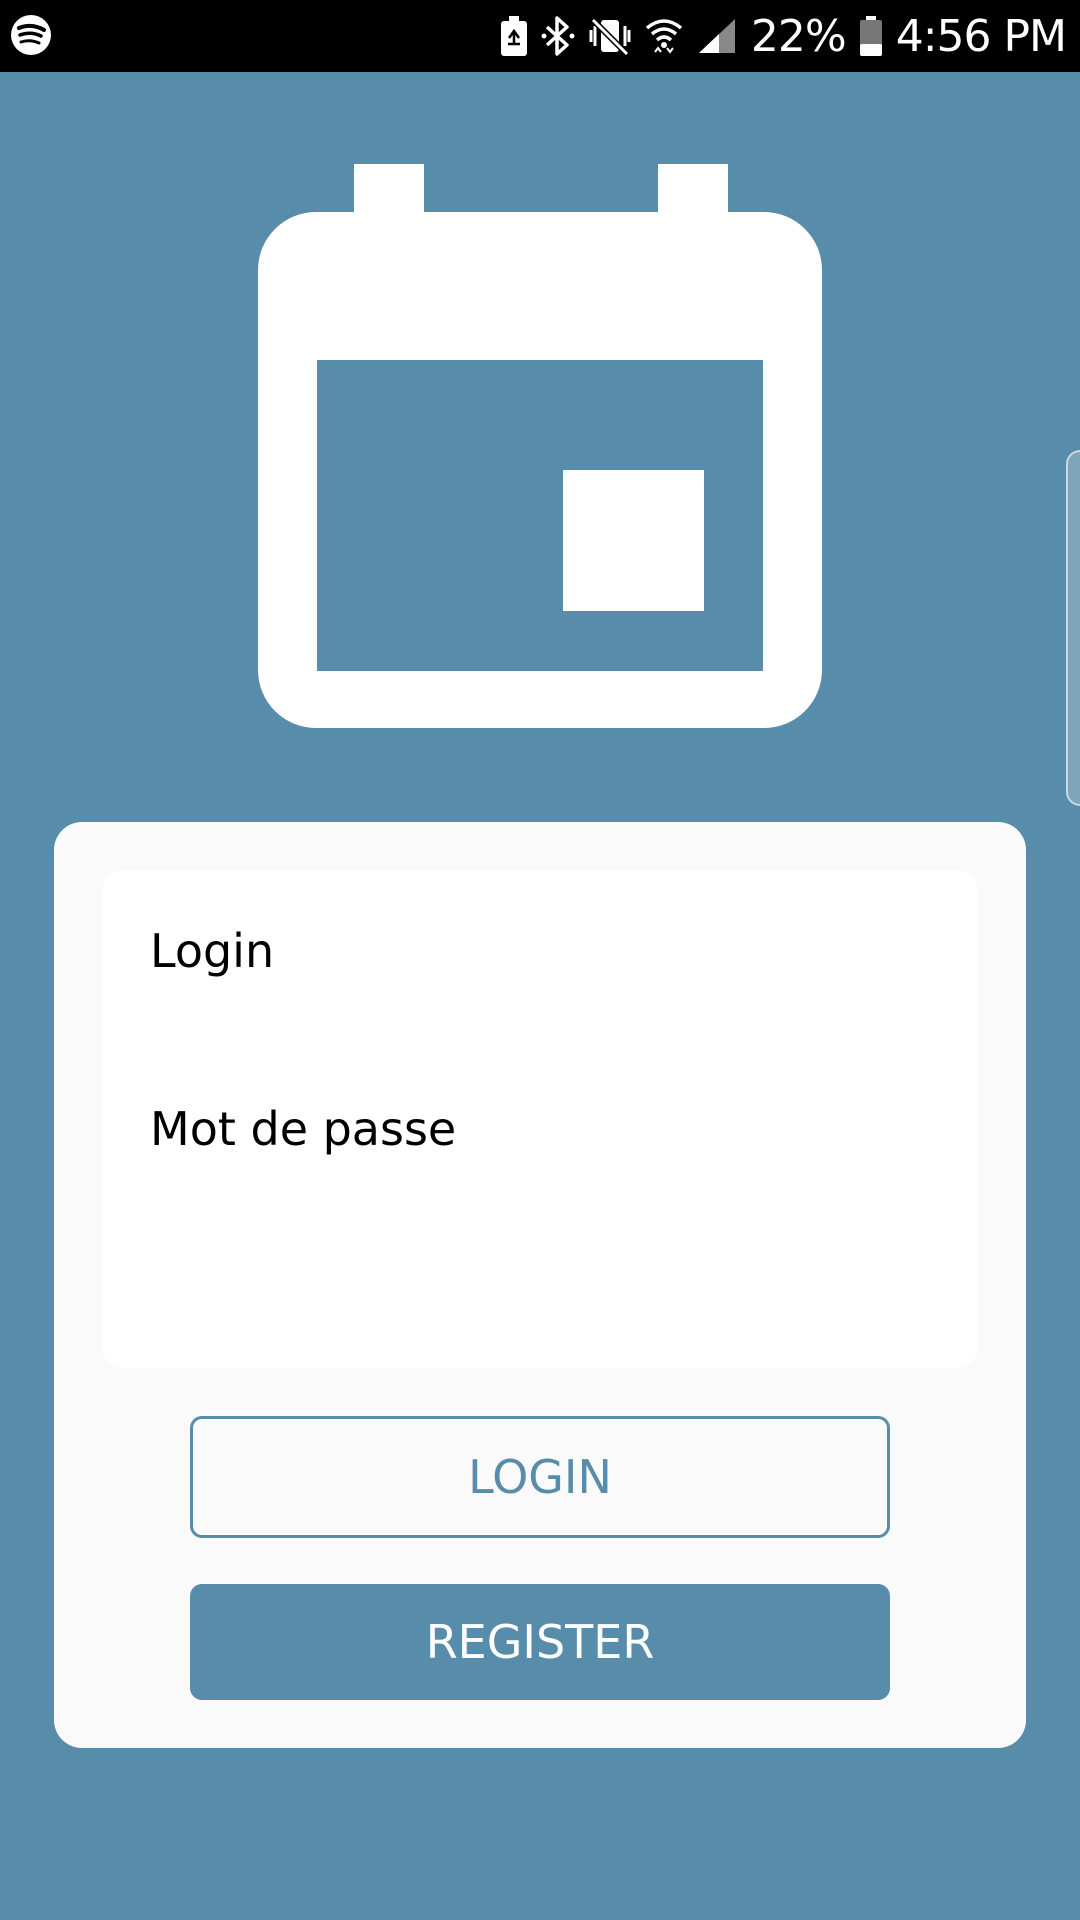 The width and height of the screenshot is (1080, 1920). I want to click on login-label: Login, so click(212, 951).